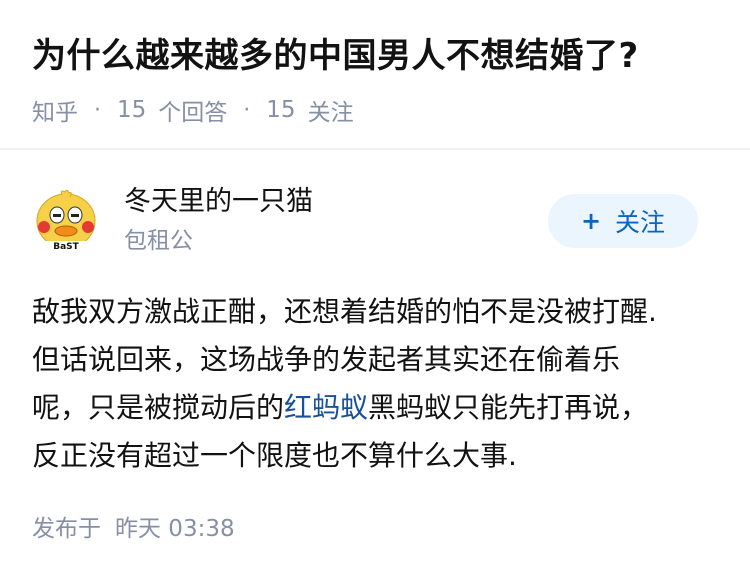 The height and width of the screenshot is (582, 750). What do you see at coordinates (175, 529) in the screenshot?
I see `publish-time: 昨天 03:38` at bounding box center [175, 529].